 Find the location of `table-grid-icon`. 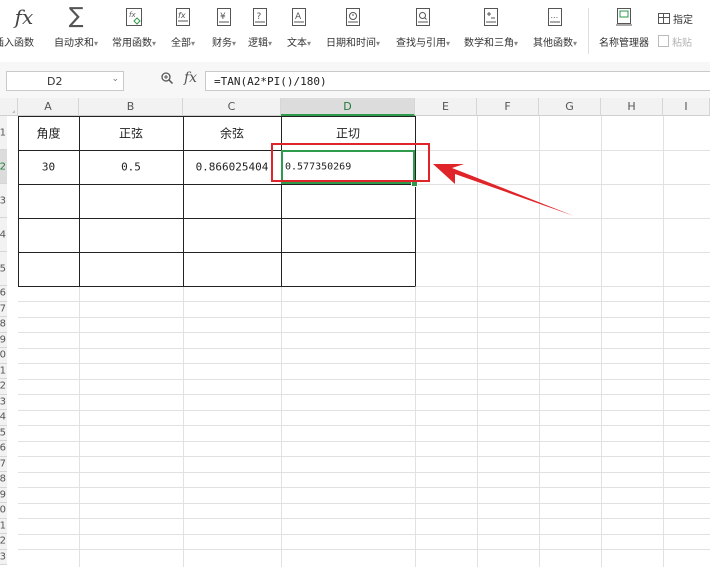

table-grid-icon is located at coordinates (664, 18).